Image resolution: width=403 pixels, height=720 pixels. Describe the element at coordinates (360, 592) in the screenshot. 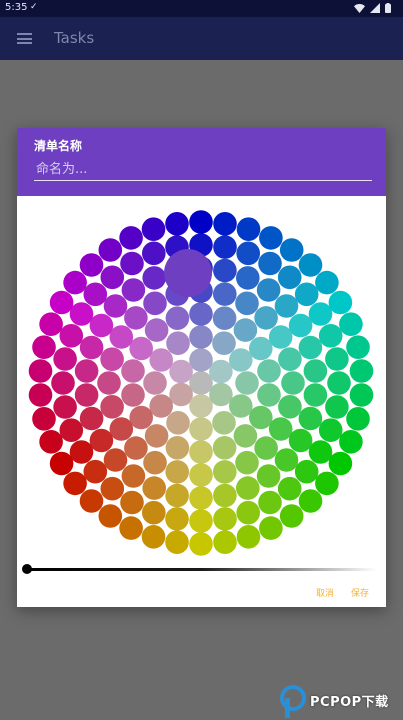

I see `save-button: 保存` at that location.